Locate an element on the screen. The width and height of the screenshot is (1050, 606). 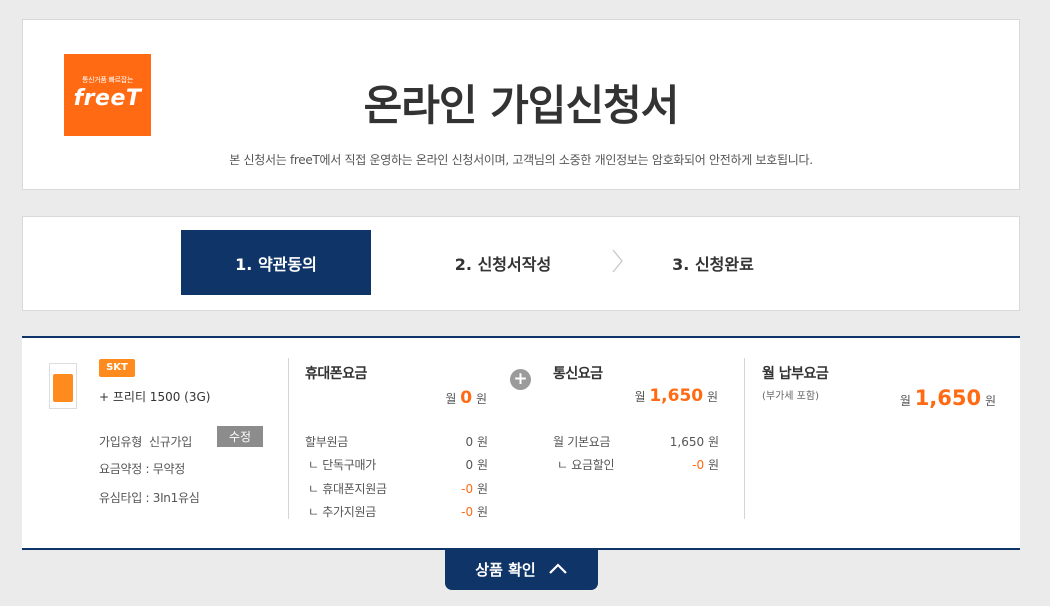
carrier-badge: SKT is located at coordinates (117, 368).